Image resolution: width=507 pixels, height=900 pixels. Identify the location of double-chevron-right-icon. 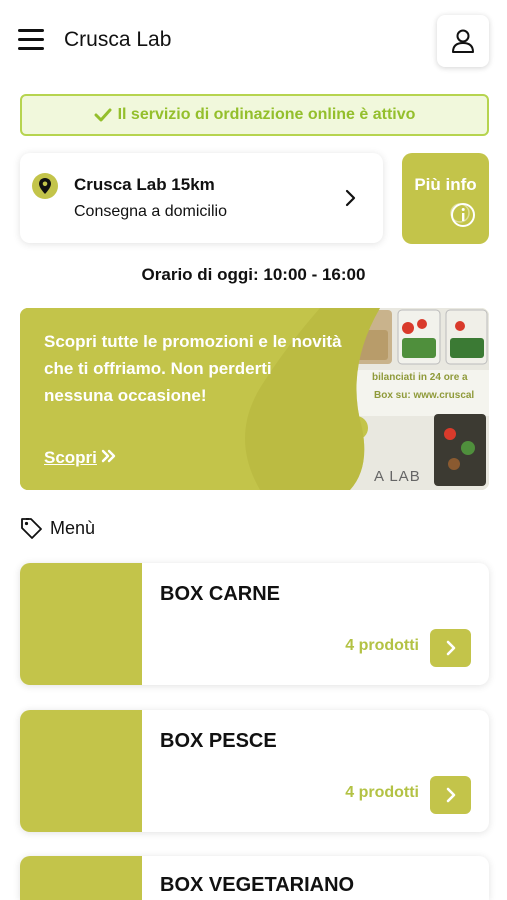
(109, 458).